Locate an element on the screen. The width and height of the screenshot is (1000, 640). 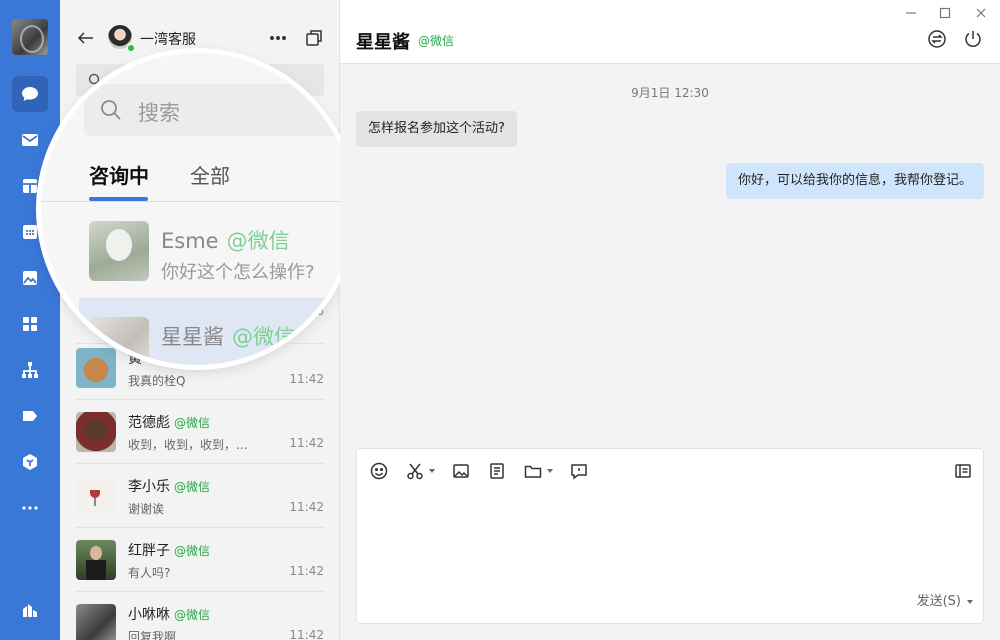
grid-icon is located at coordinates (30, 324).